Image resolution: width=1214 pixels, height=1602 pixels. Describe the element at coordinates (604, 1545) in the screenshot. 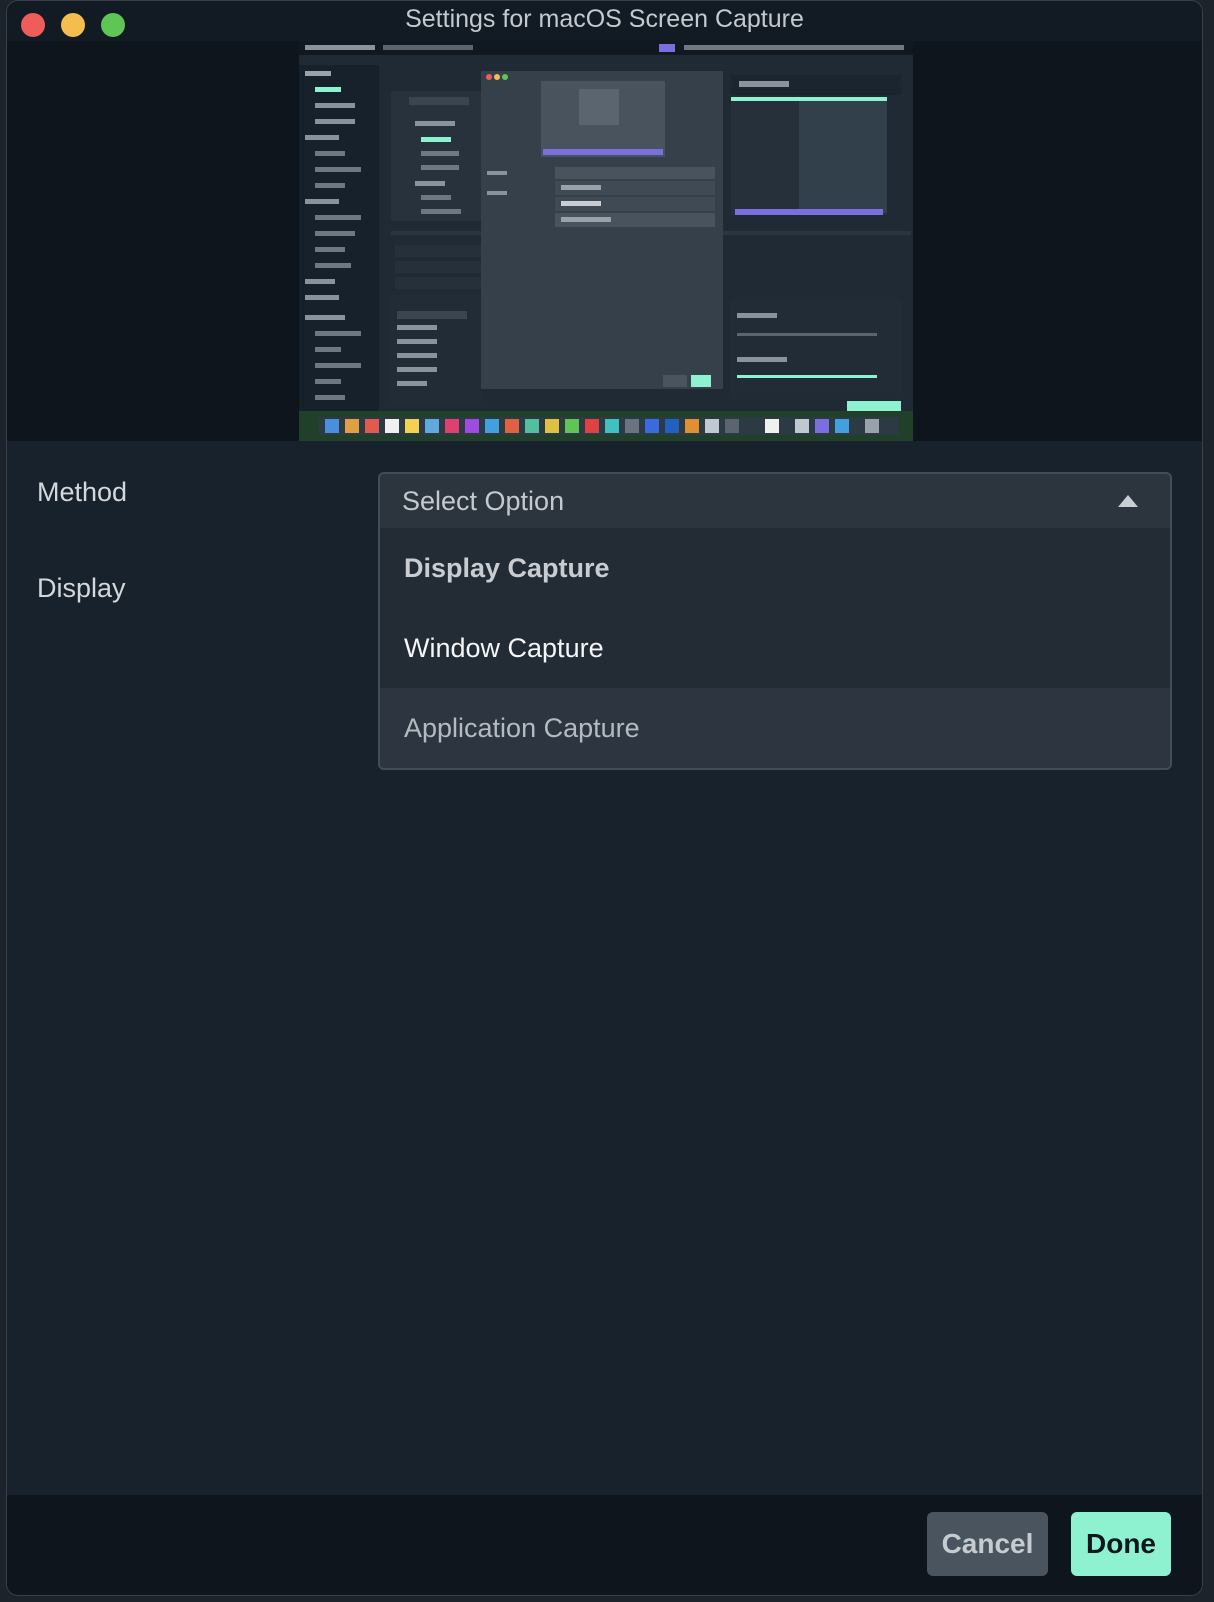

I see `footer: Cancel Done` at that location.